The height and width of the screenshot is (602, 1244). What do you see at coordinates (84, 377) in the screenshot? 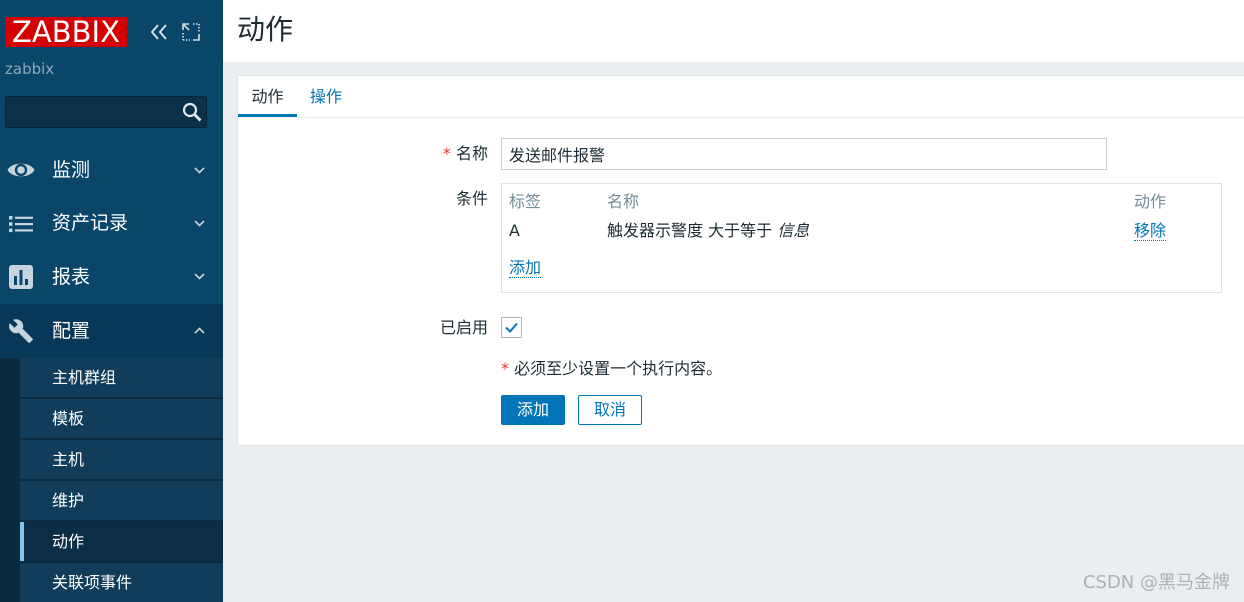
I see `submenu-label: 主机群组` at bounding box center [84, 377].